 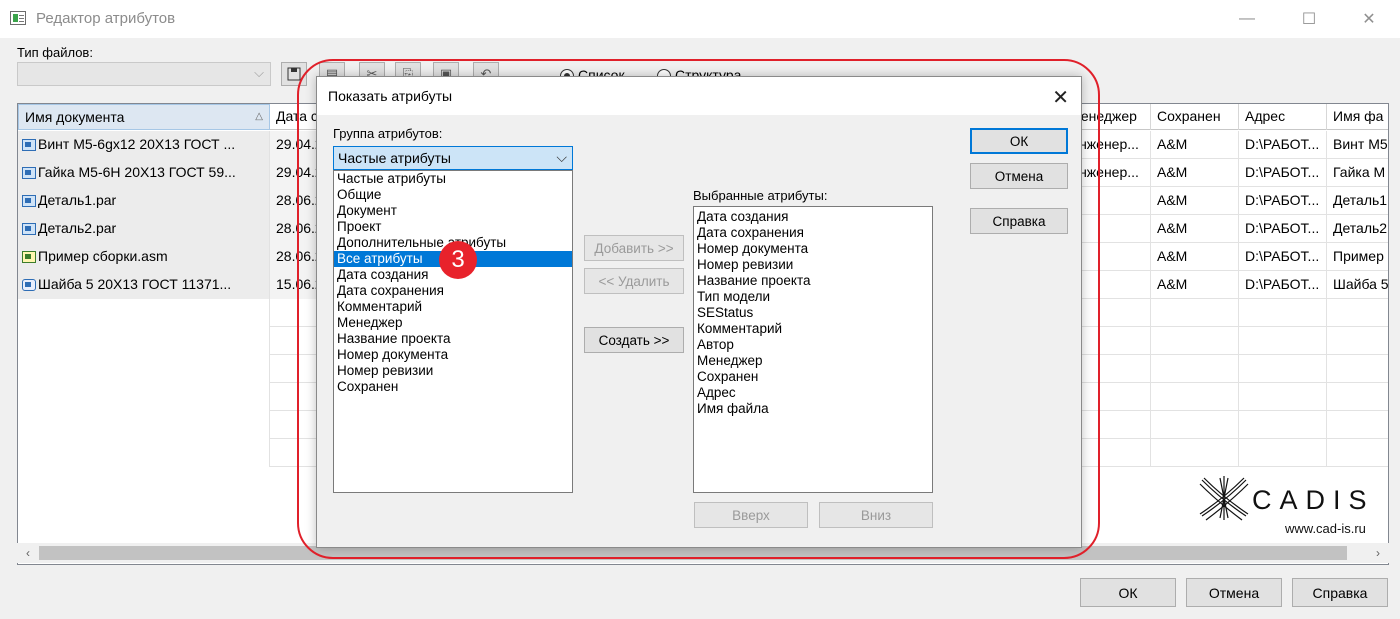 I want to click on scrollbar-thumb, so click(x=693, y=553).